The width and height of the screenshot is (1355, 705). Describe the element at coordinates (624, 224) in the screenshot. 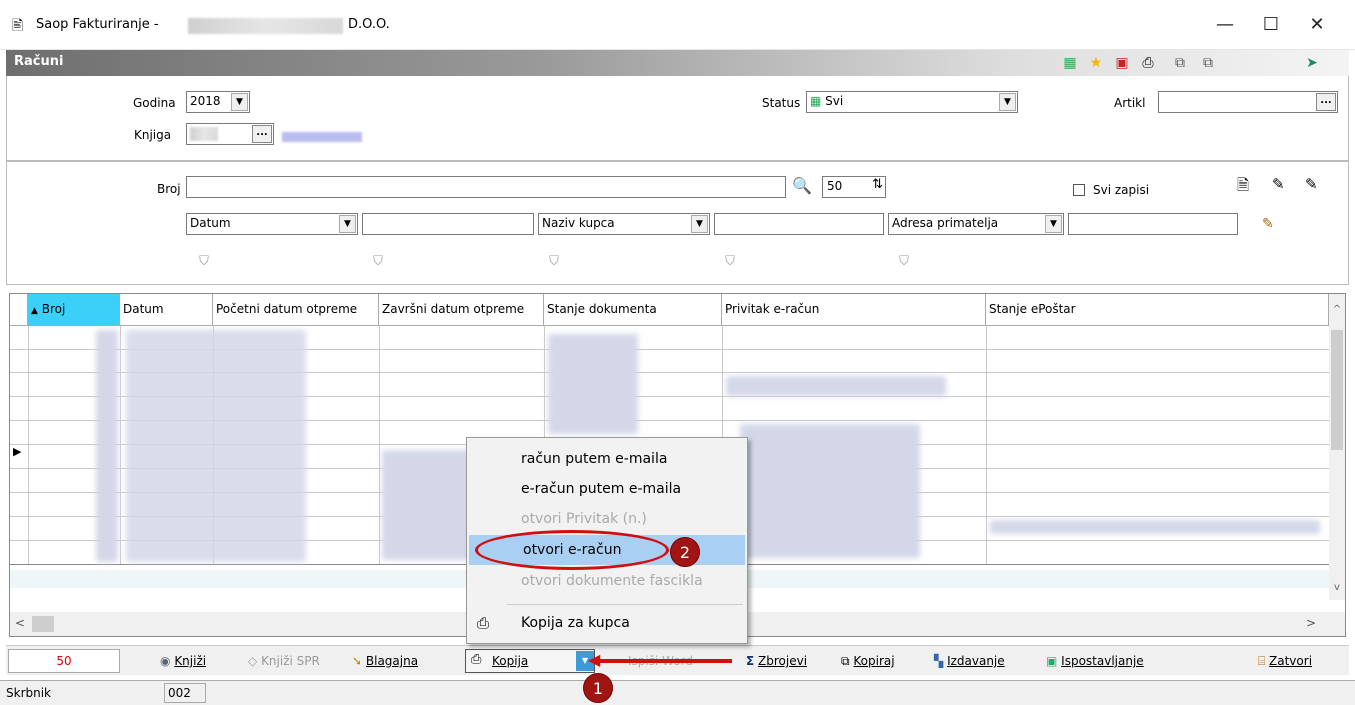

I see `field2-select: Naziv kupca ▼` at that location.